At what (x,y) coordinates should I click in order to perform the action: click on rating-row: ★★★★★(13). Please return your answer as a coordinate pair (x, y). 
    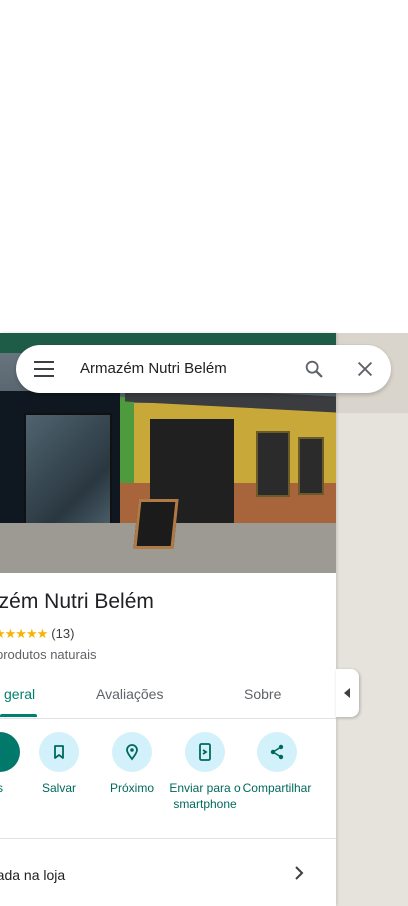
    Looking at the image, I should click on (37, 634).